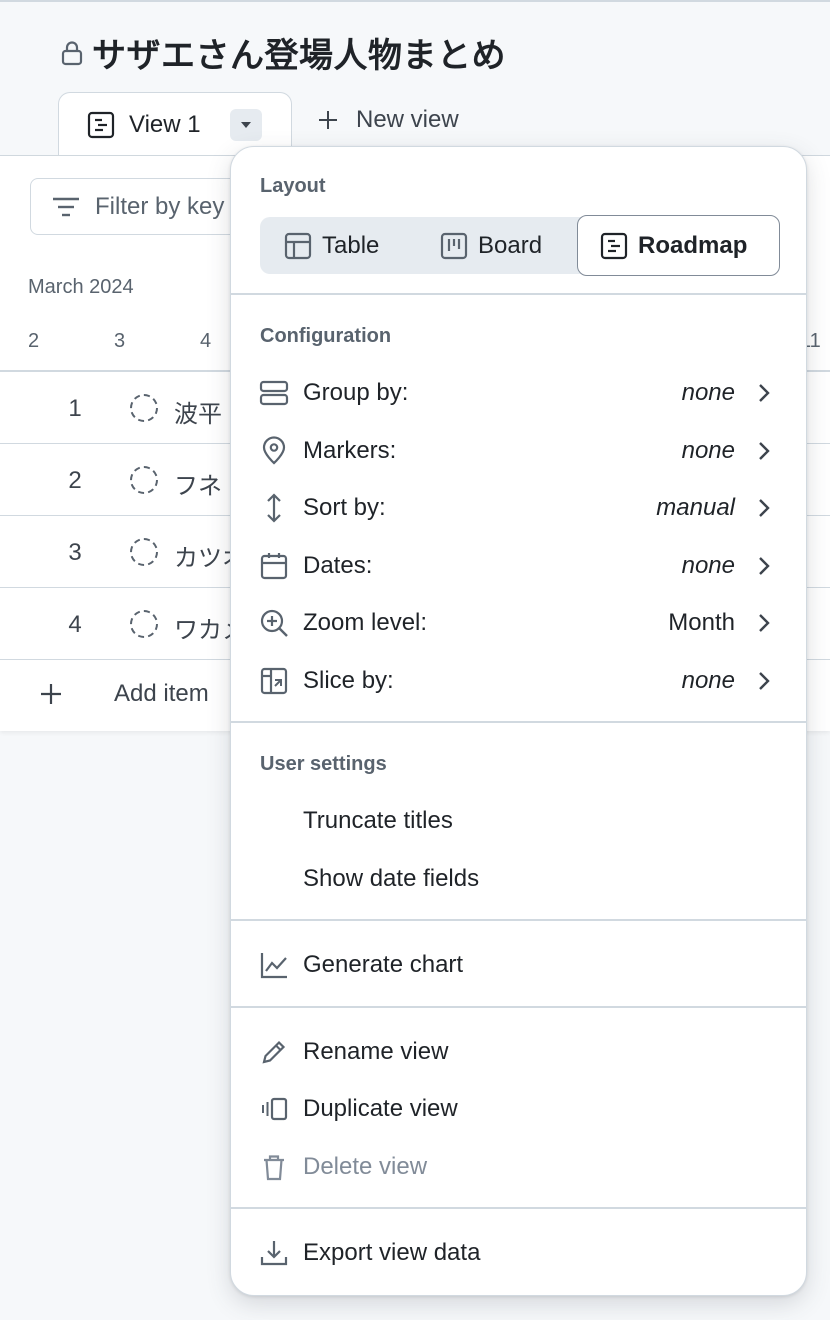  I want to click on location-pin-icon, so click(274, 451).